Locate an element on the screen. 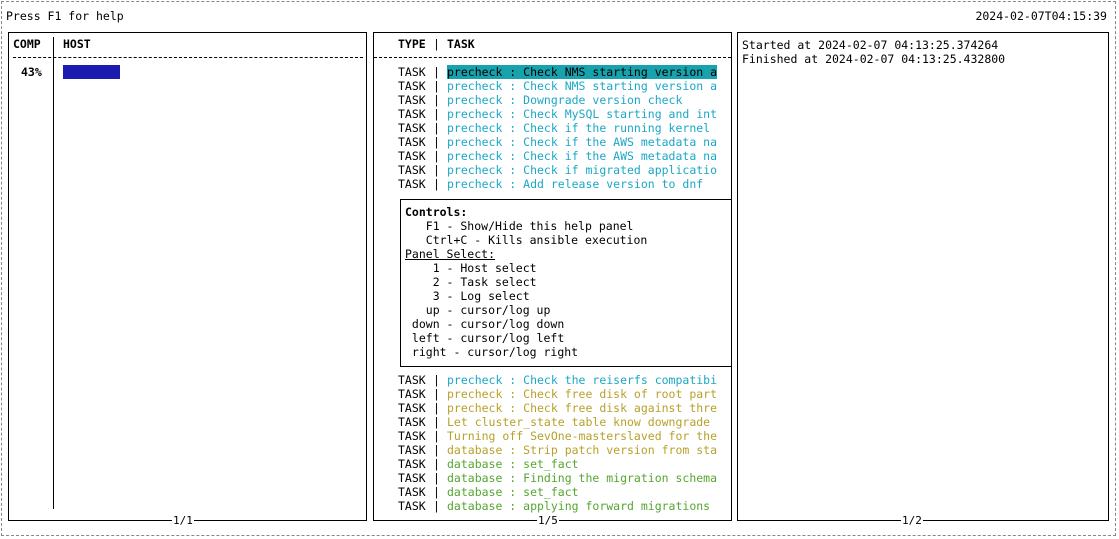 Image resolution: width=1119 pixels, height=539 pixels. task-name: database : Strip patch version from sta is located at coordinates (582, 450).